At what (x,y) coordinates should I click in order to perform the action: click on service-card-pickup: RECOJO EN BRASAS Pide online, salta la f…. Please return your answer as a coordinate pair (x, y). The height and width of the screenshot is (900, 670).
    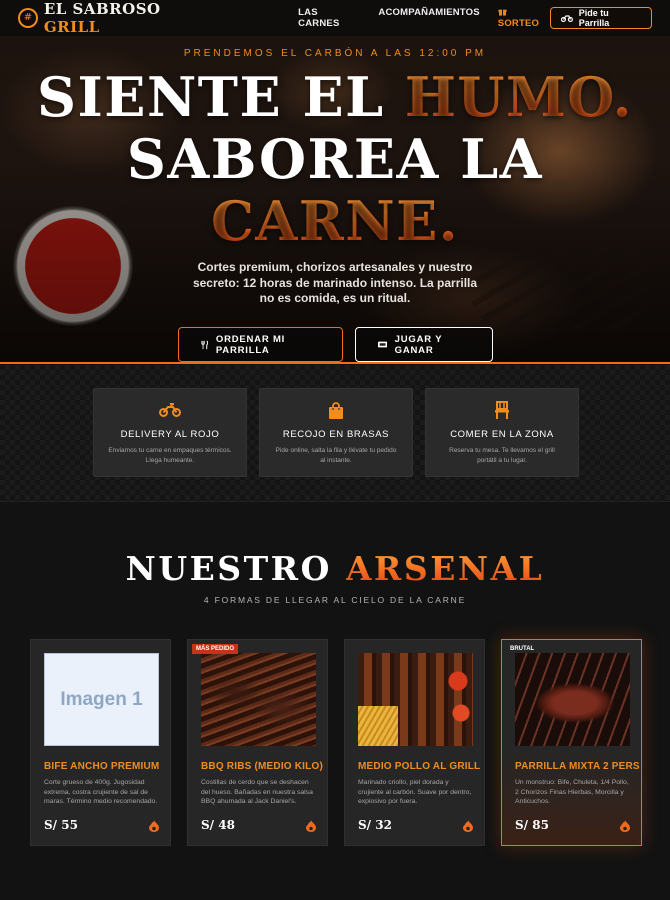
    Looking at the image, I should click on (336, 432).